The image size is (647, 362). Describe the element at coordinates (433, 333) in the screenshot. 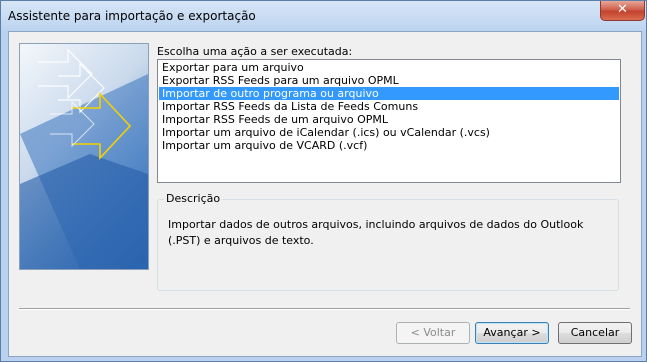

I see `back-button: < Voltar` at that location.